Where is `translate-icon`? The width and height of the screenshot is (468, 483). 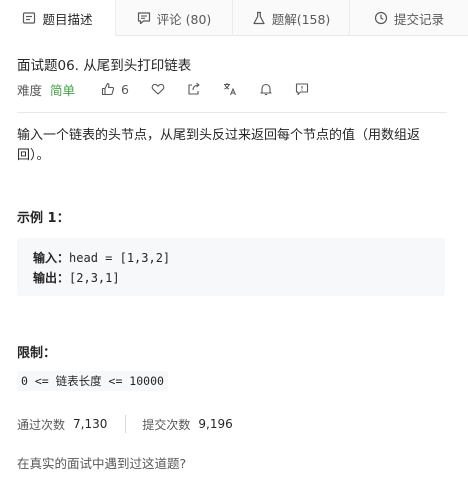
translate-icon is located at coordinates (229, 89).